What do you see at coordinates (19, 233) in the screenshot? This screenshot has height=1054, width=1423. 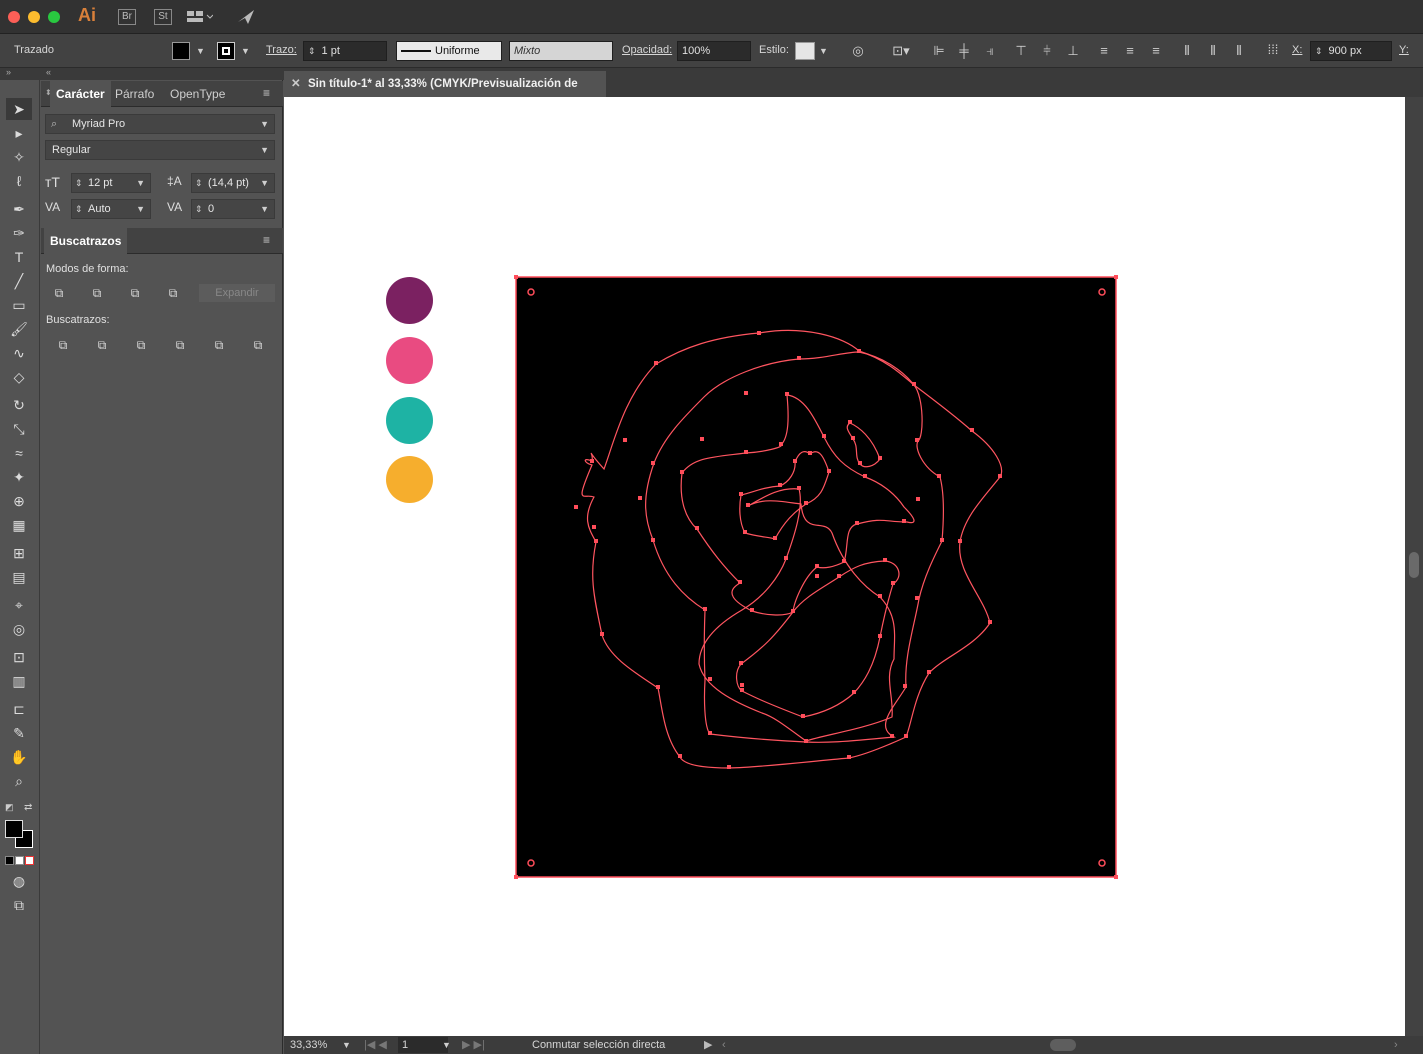 I see `curvature-tool-icon: ✑` at bounding box center [19, 233].